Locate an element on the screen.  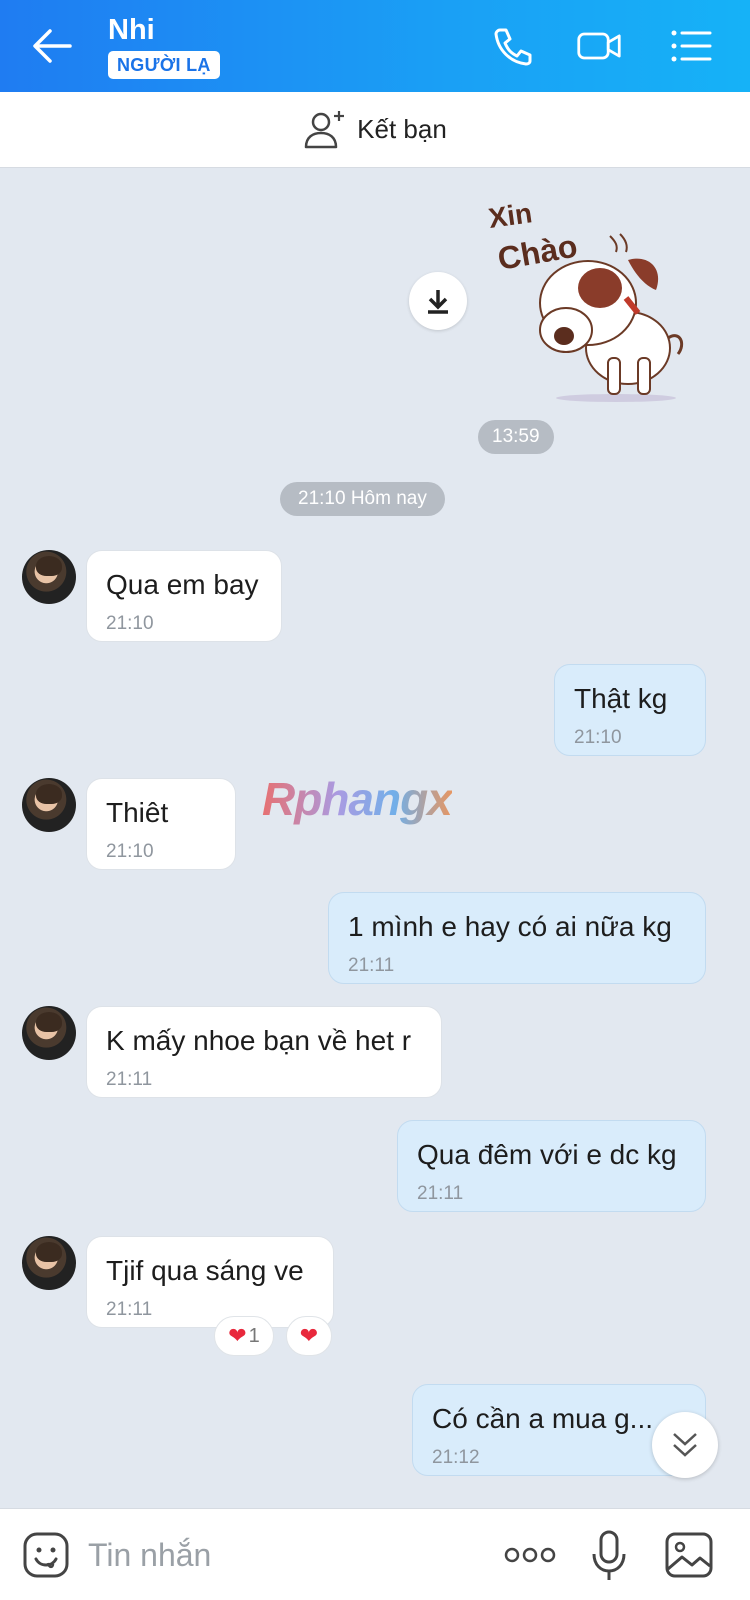
incoming-message: Qua em bay 21:10 is located at coordinates (184, 596).